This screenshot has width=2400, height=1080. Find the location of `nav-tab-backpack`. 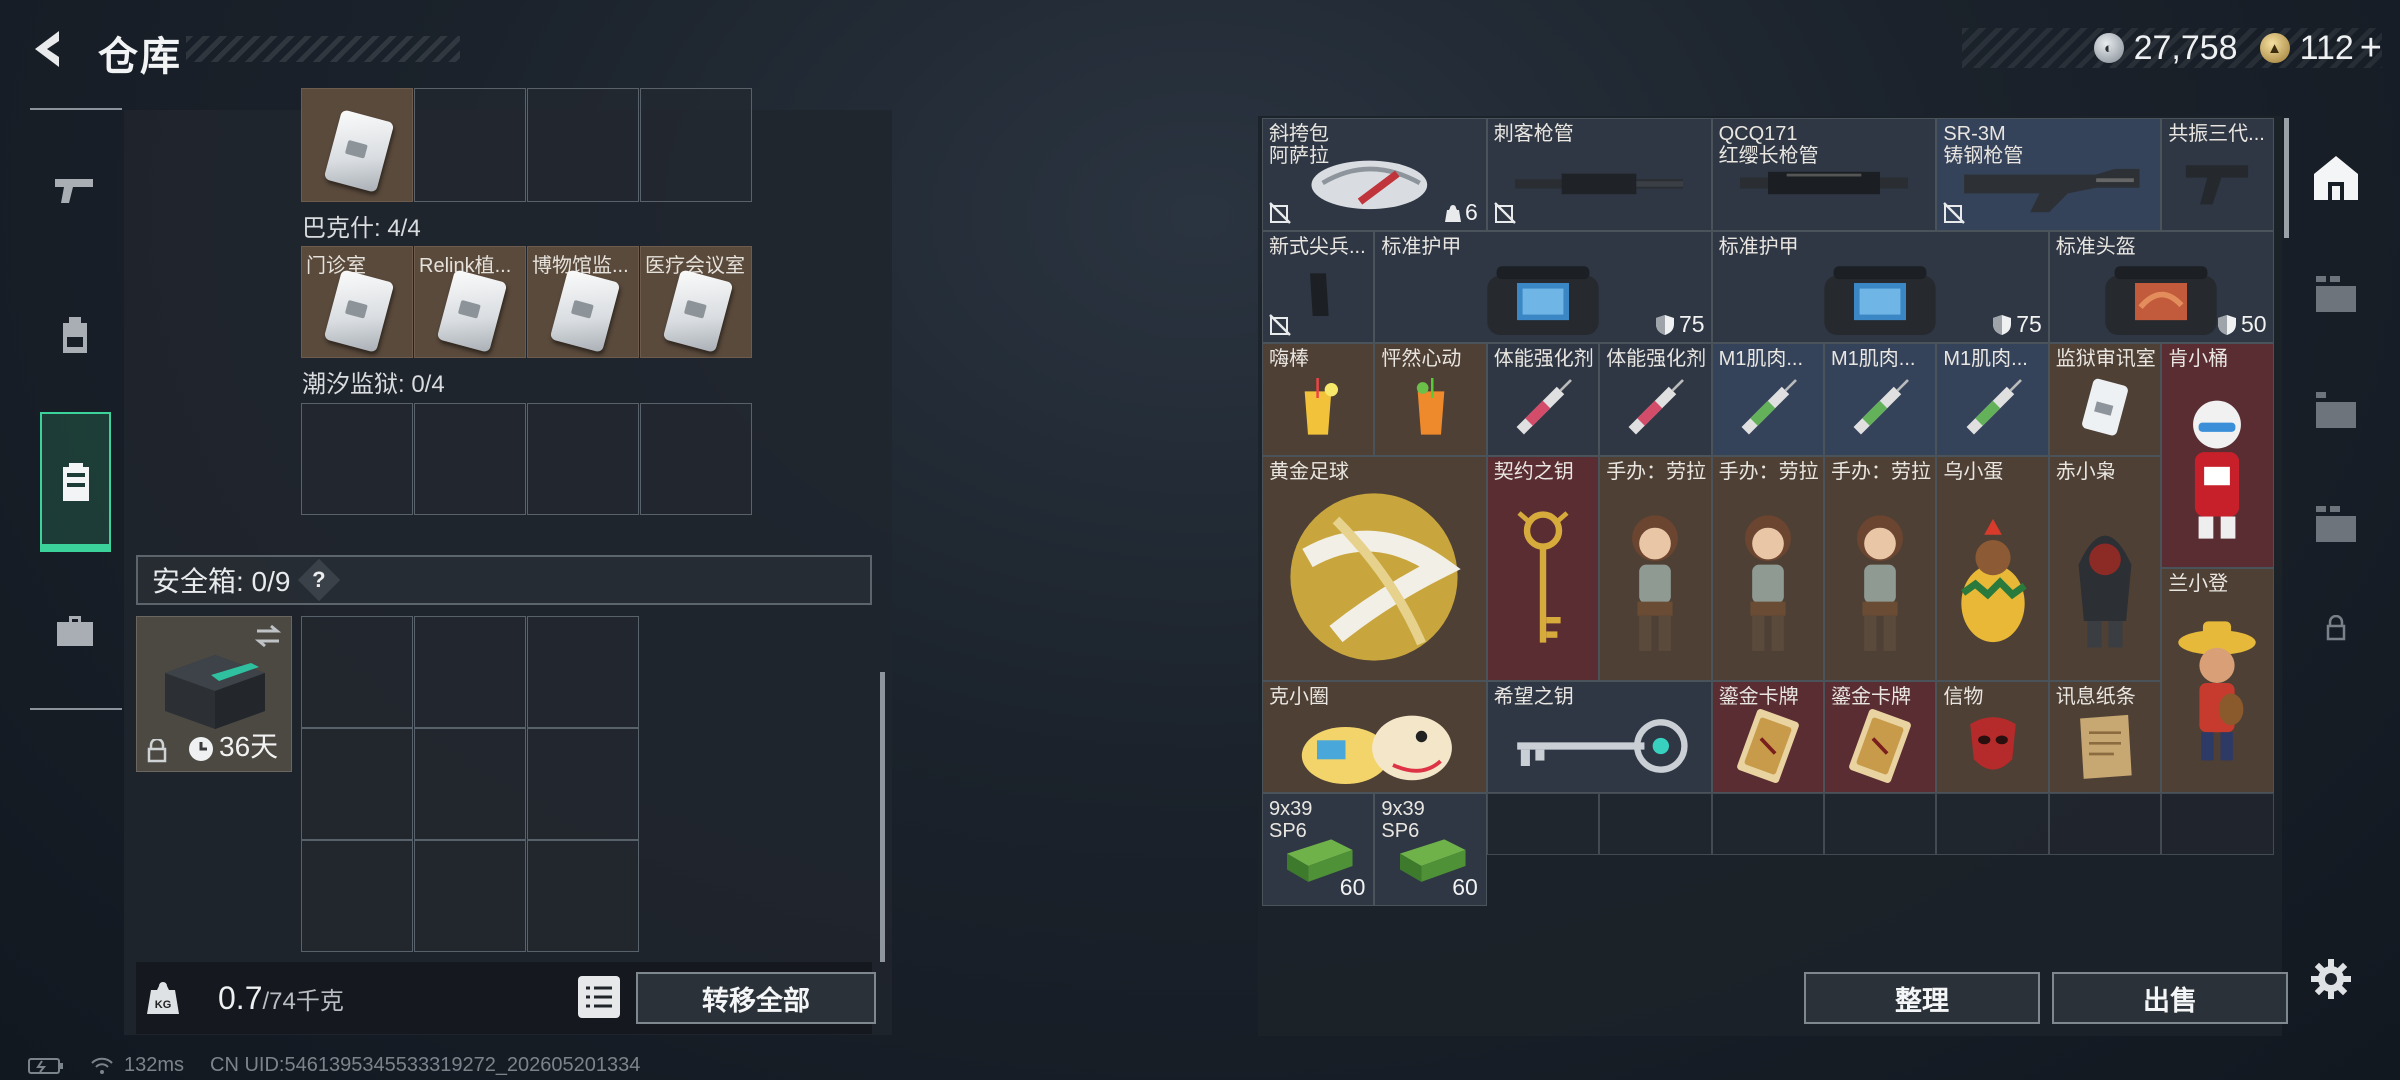

nav-tab-backpack is located at coordinates (75, 335).